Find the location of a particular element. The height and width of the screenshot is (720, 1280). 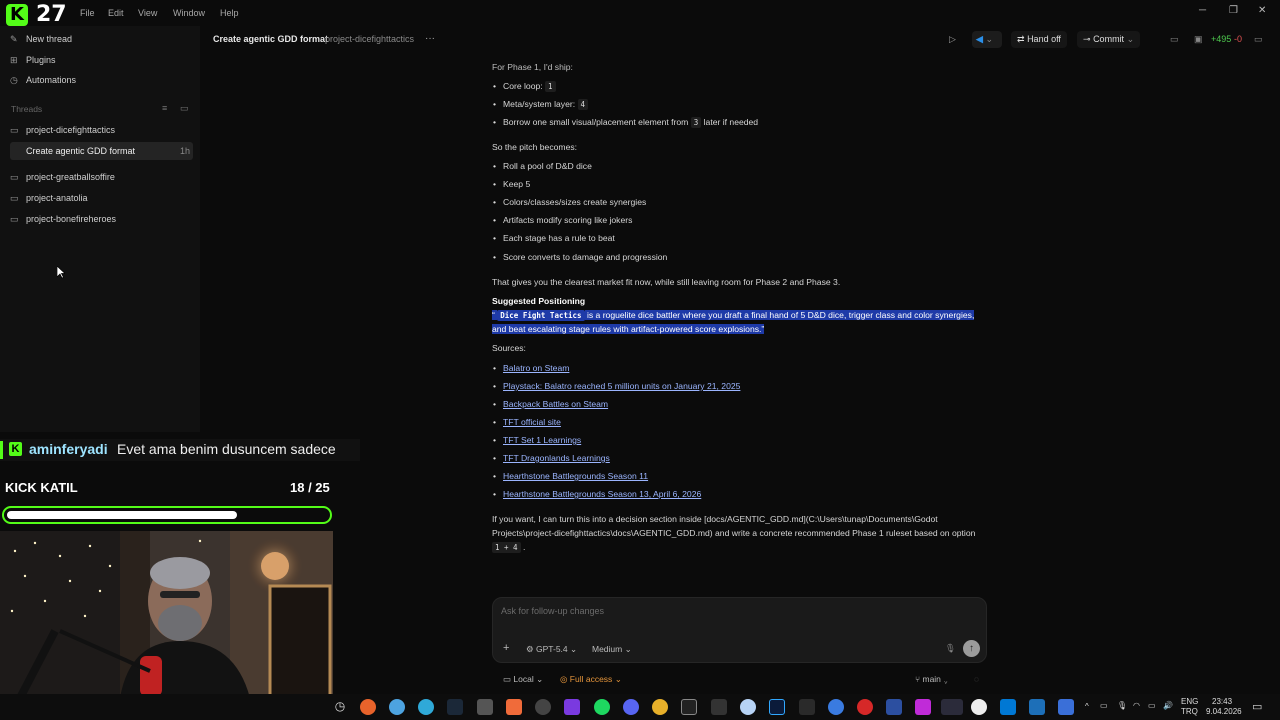

sidebar-project-anatolia: ▭ project-anatolia is located at coordinates (49, 198).